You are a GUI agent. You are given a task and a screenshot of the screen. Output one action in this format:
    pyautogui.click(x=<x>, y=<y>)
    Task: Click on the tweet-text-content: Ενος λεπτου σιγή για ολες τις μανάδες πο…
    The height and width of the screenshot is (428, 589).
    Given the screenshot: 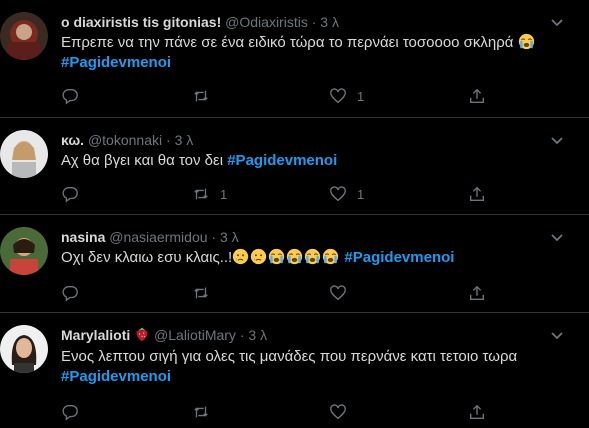 What is the action you would take?
    pyautogui.click(x=289, y=356)
    